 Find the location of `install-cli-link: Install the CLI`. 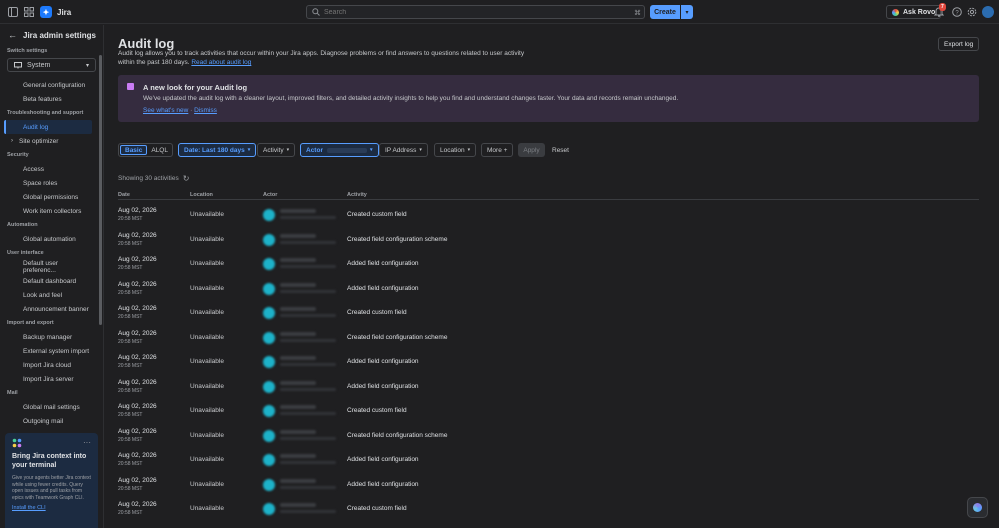

install-cli-link: Install the CLI is located at coordinates (51, 508).